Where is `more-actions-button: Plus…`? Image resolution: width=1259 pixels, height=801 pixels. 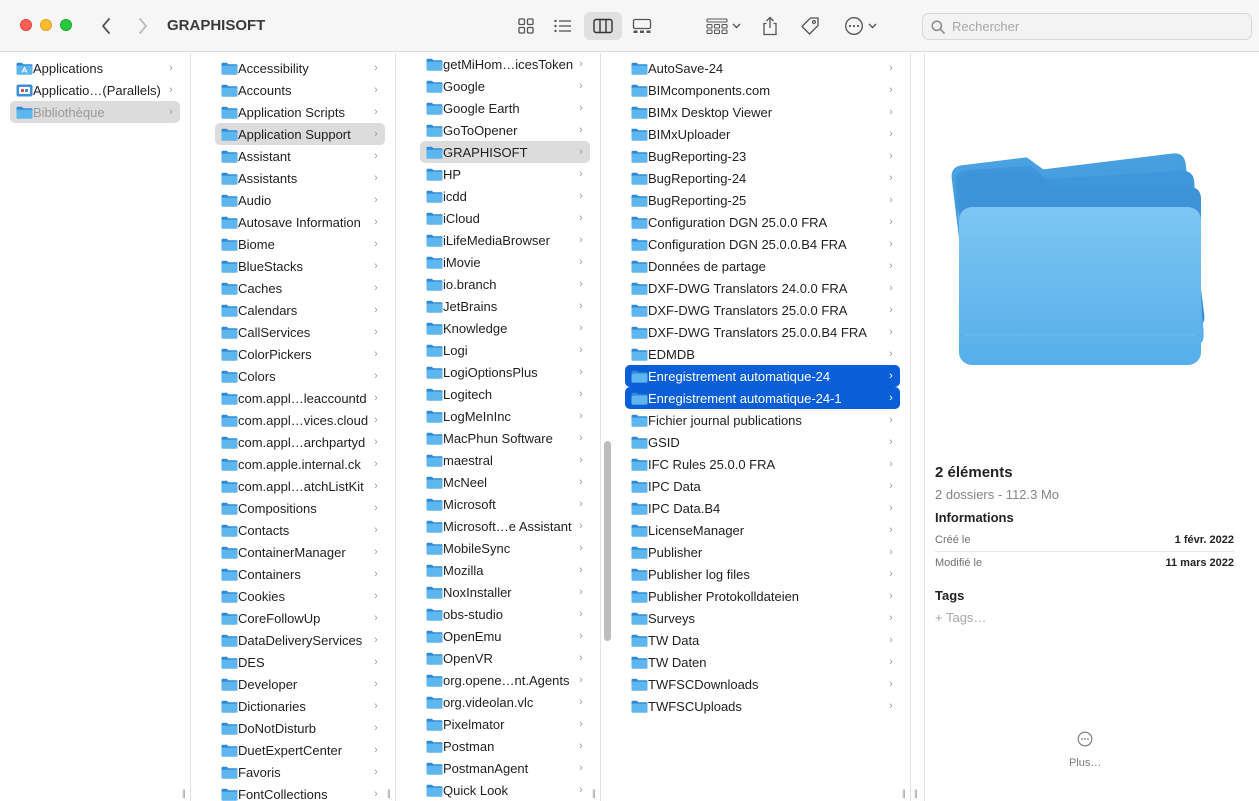
more-actions-button: Plus… is located at coordinates (1085, 763).